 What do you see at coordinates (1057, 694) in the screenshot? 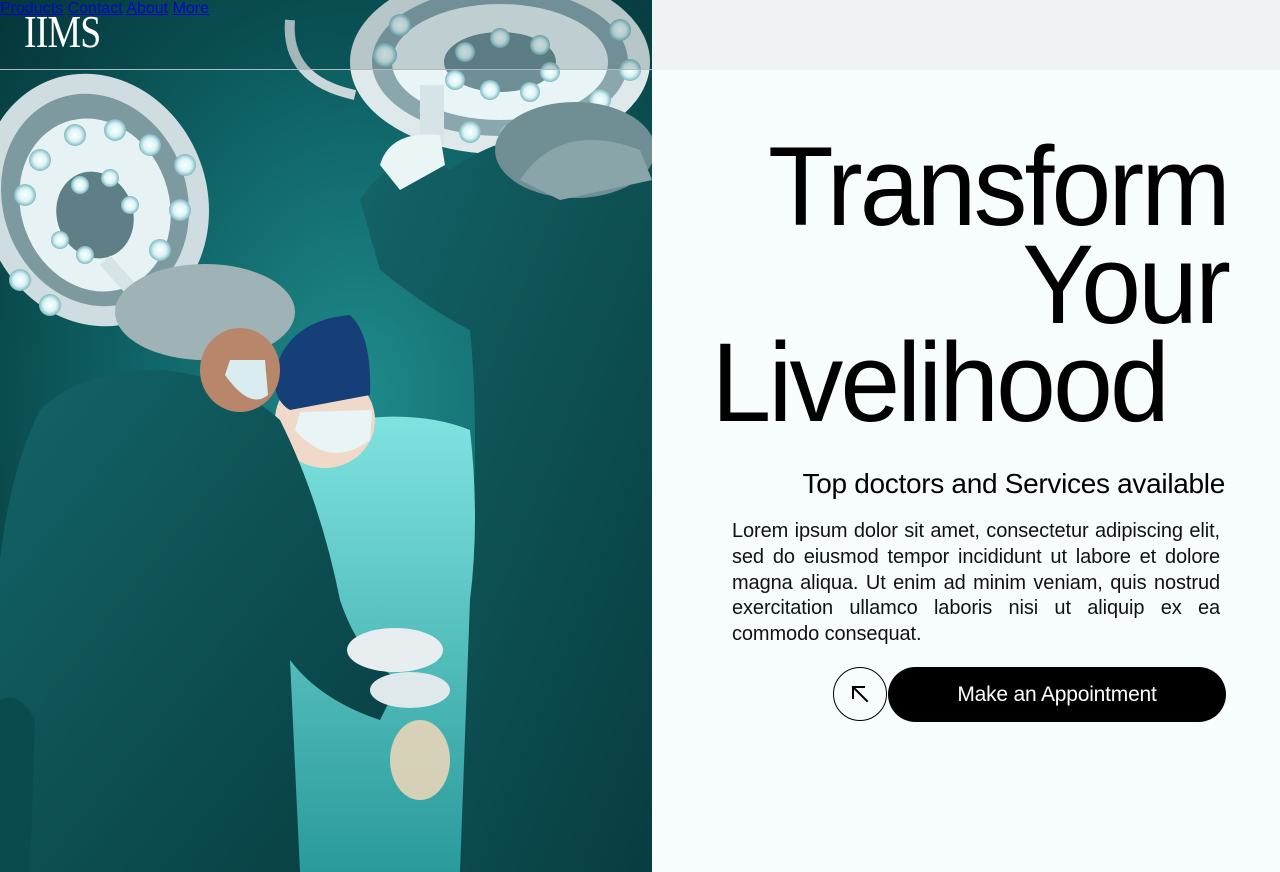
I see `make-appointment-button: Make an Appointment` at bounding box center [1057, 694].